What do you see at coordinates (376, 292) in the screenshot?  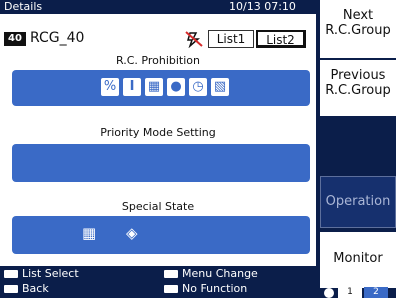 I see `page-next: 2` at bounding box center [376, 292].